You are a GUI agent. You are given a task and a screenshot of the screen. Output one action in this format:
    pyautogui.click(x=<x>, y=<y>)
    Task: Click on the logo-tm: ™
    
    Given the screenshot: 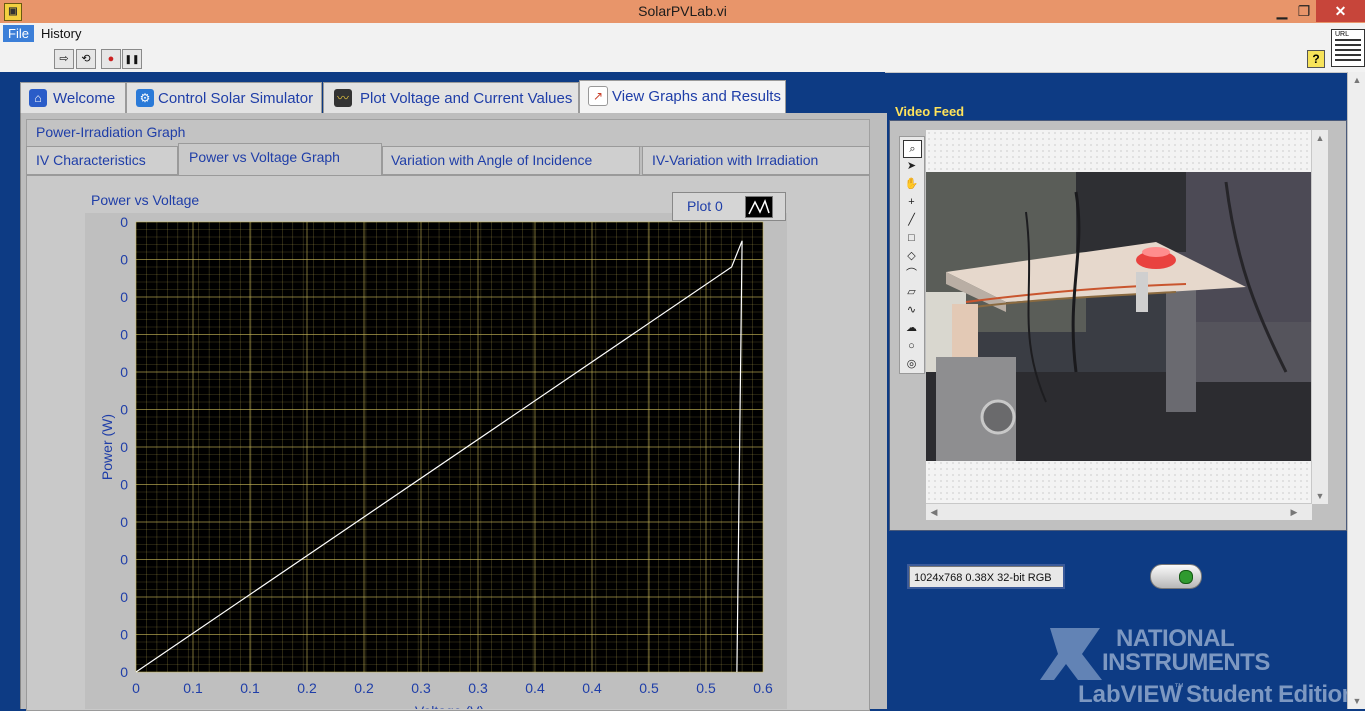 What is the action you would take?
    pyautogui.click(x=1179, y=687)
    